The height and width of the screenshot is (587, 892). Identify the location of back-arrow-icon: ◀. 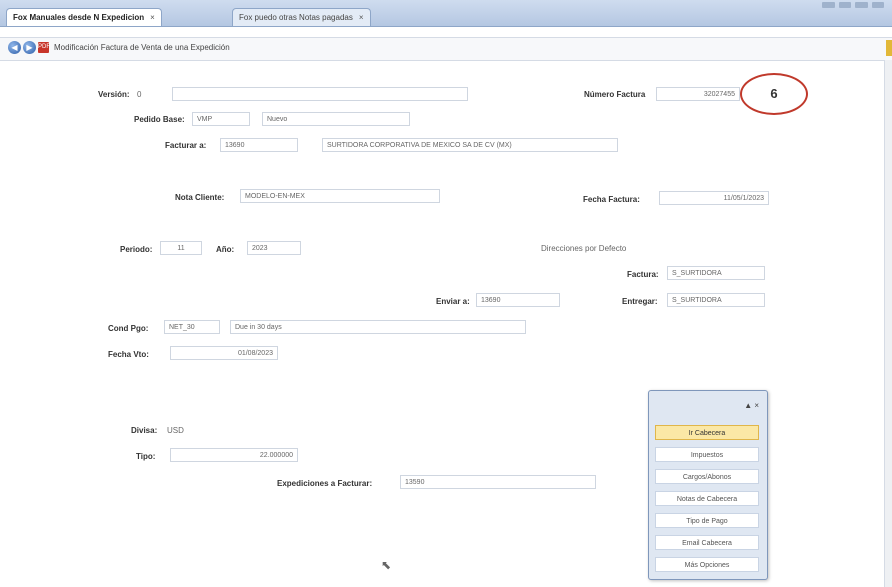
(14, 47).